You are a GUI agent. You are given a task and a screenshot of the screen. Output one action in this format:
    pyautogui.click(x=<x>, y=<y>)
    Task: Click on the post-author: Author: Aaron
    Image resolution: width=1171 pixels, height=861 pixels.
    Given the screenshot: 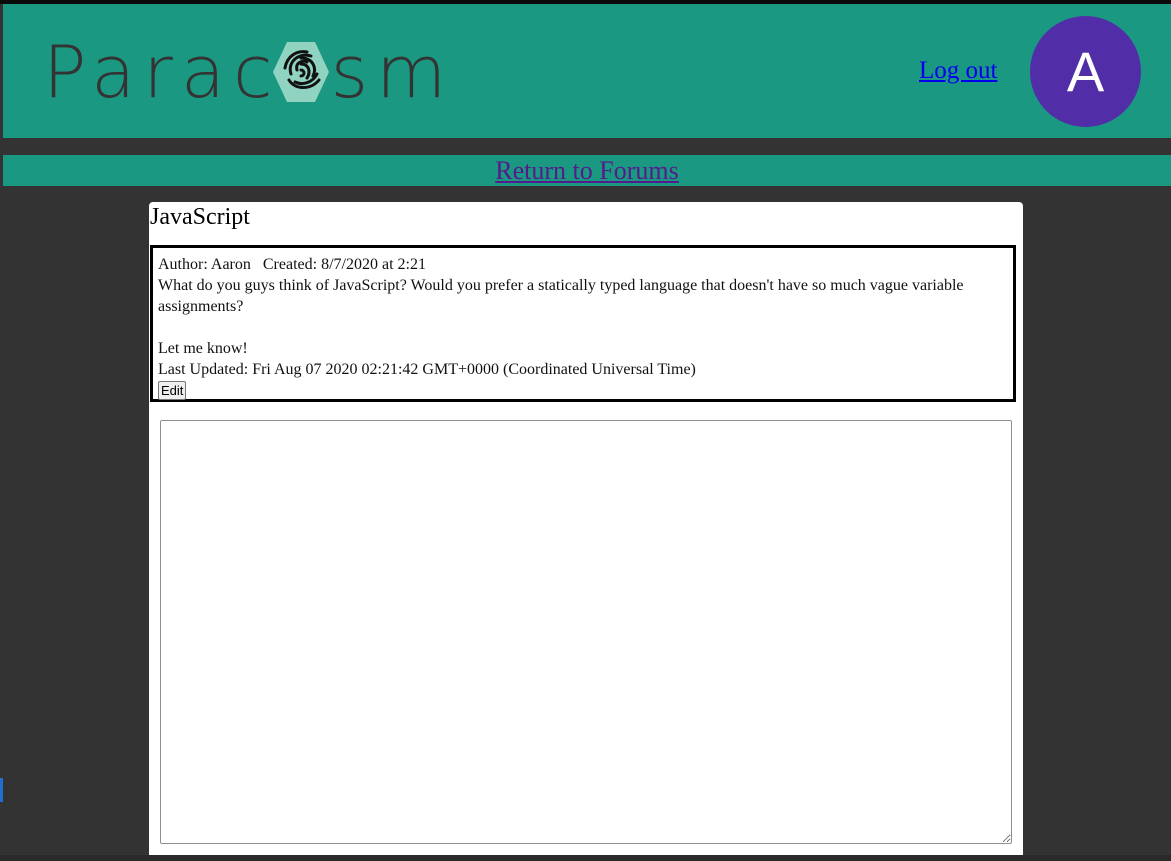 What is the action you would take?
    pyautogui.click(x=204, y=264)
    